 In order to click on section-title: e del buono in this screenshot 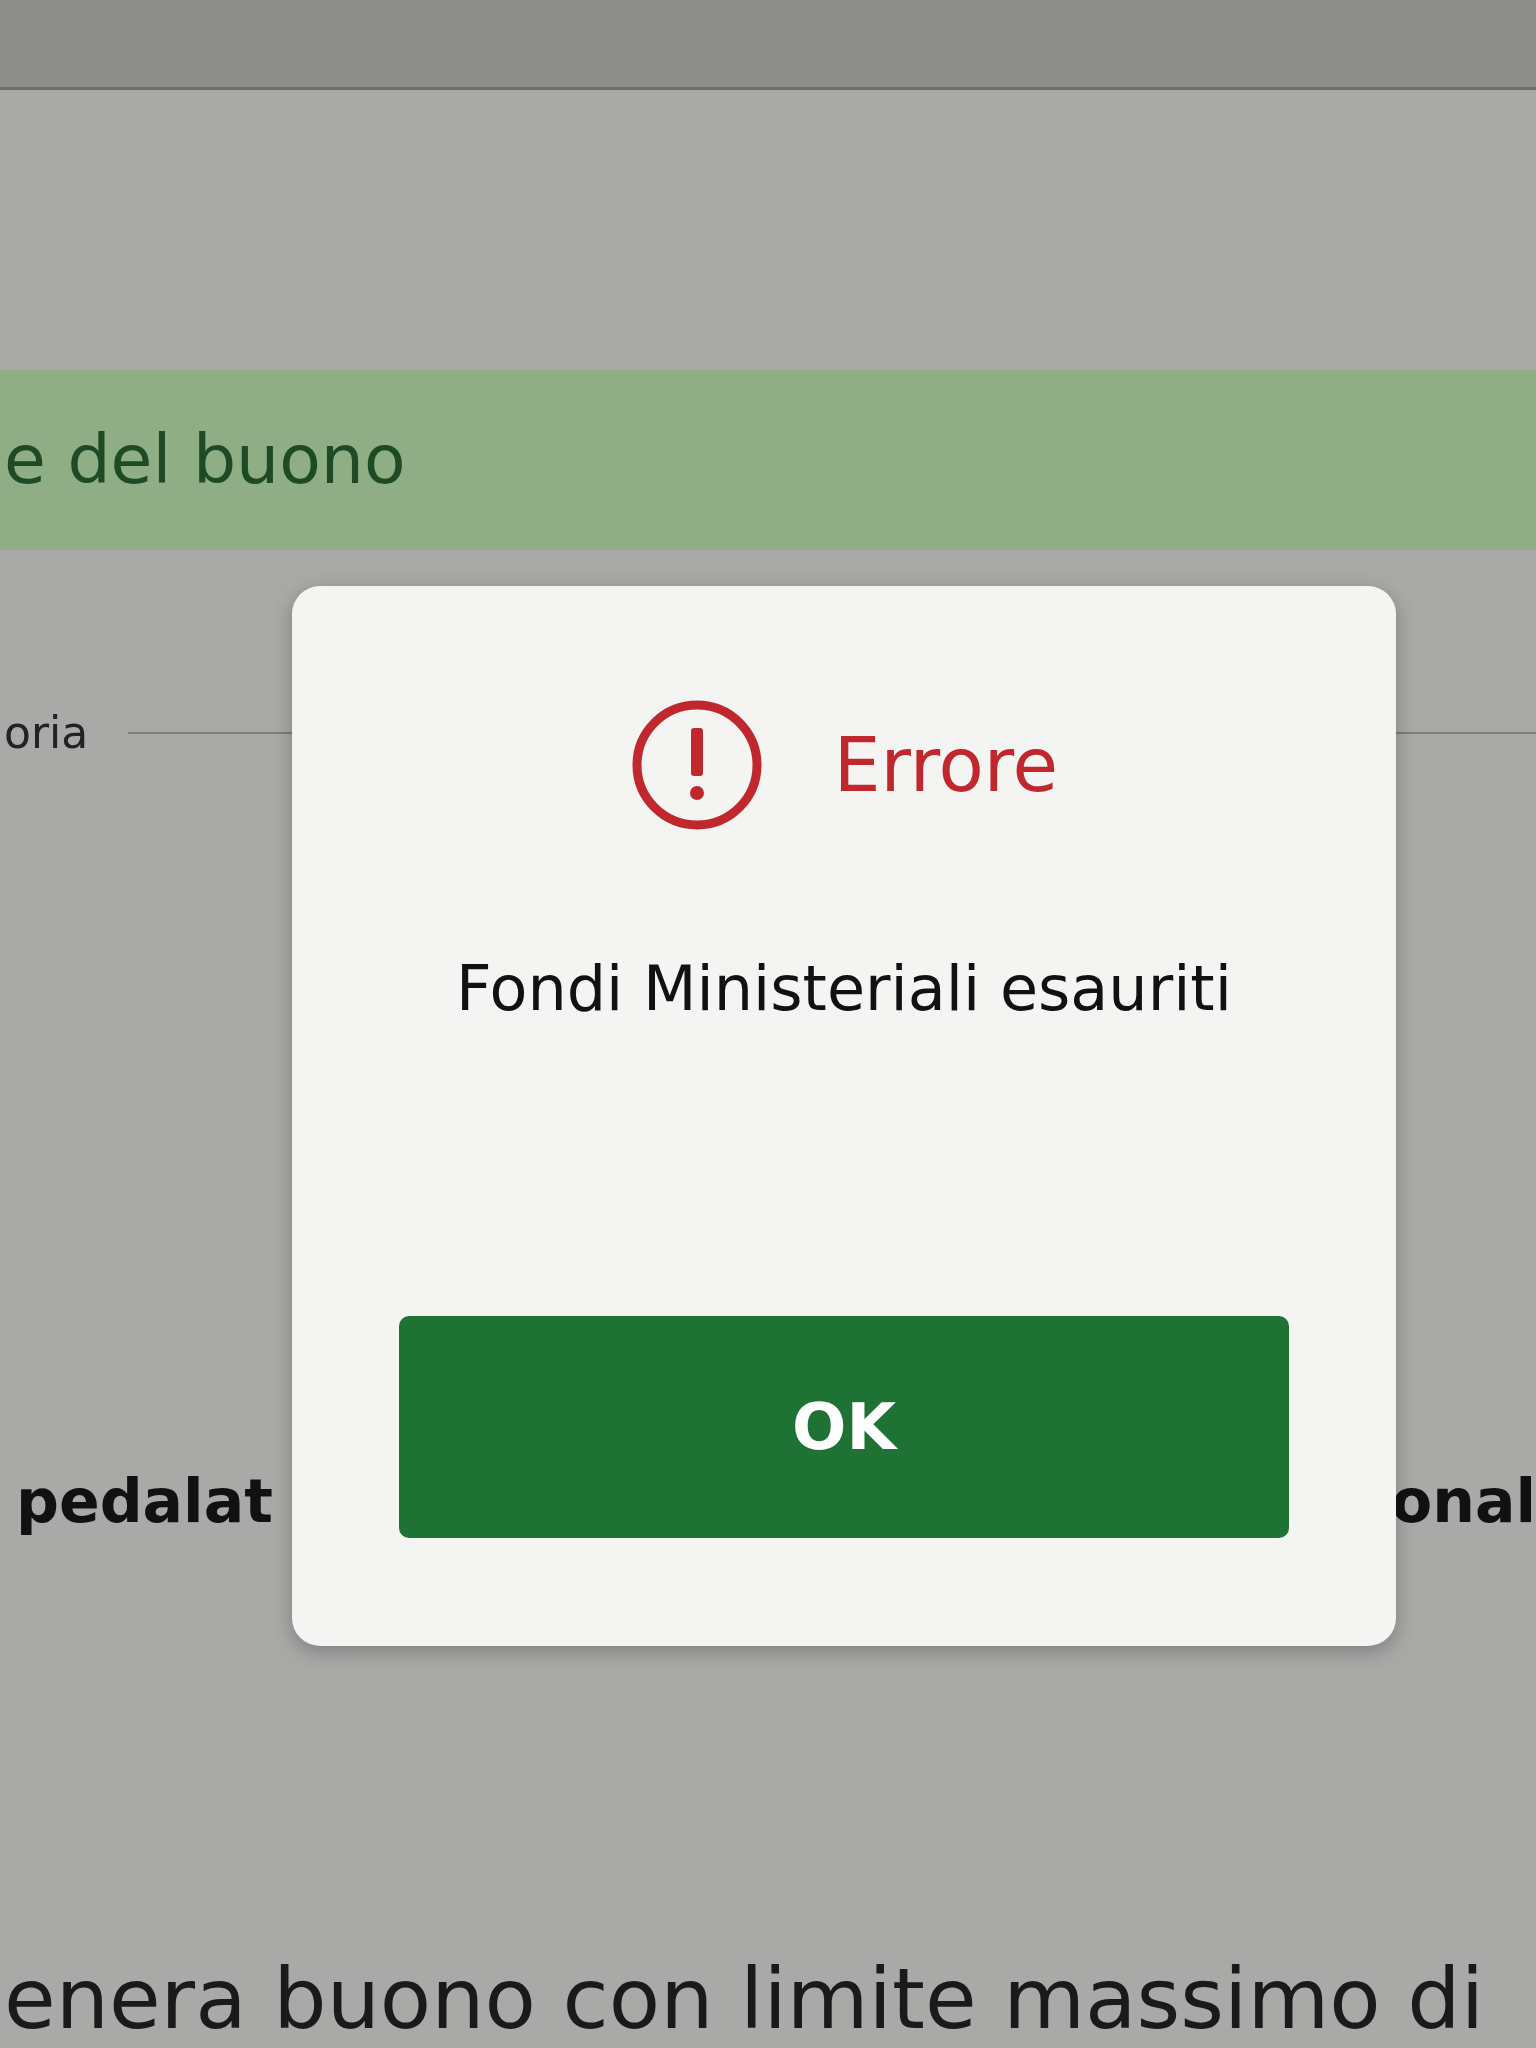, I will do `click(205, 460)`.